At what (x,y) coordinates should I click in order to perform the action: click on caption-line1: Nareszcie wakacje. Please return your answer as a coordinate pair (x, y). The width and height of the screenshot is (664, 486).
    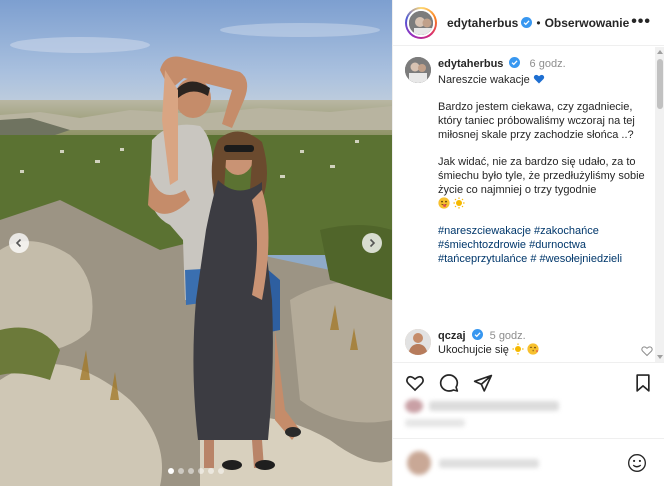
    Looking at the image, I should click on (484, 80).